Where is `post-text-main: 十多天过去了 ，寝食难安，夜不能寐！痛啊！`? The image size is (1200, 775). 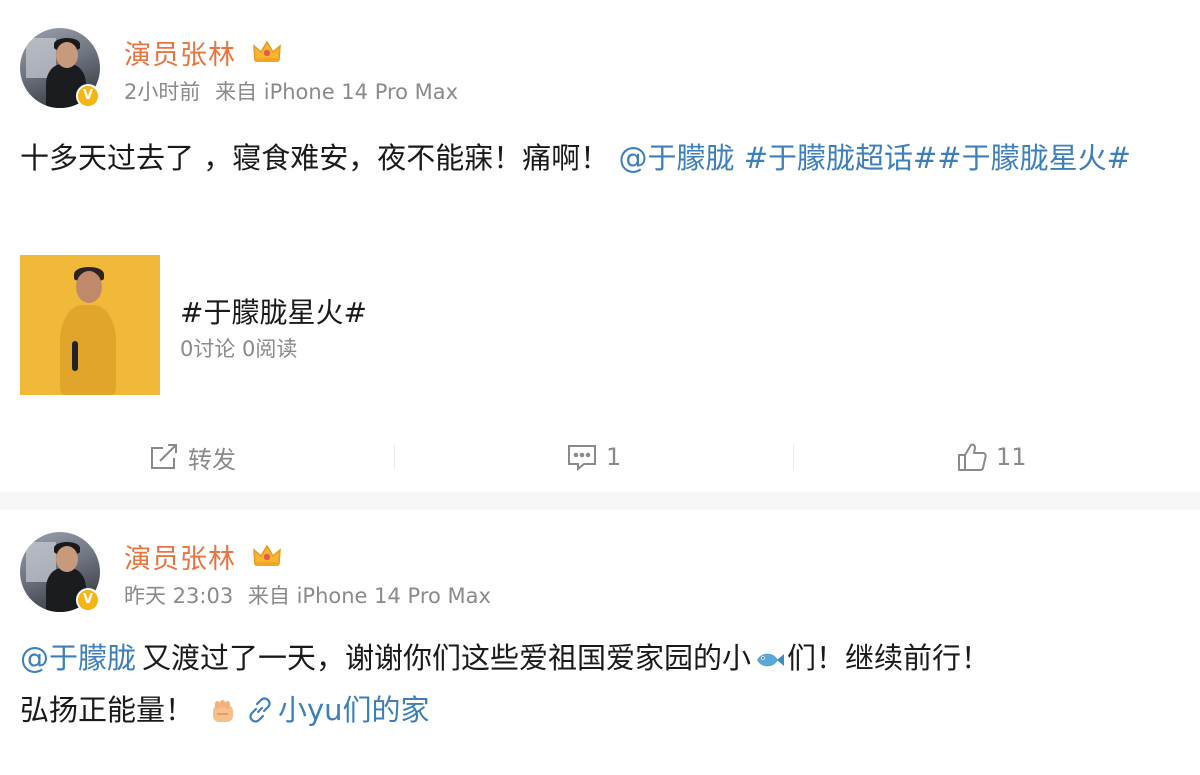
post-text-main: 十多天过去了 ，寝食难安，夜不能寐！痛啊！ is located at coordinates (315, 158).